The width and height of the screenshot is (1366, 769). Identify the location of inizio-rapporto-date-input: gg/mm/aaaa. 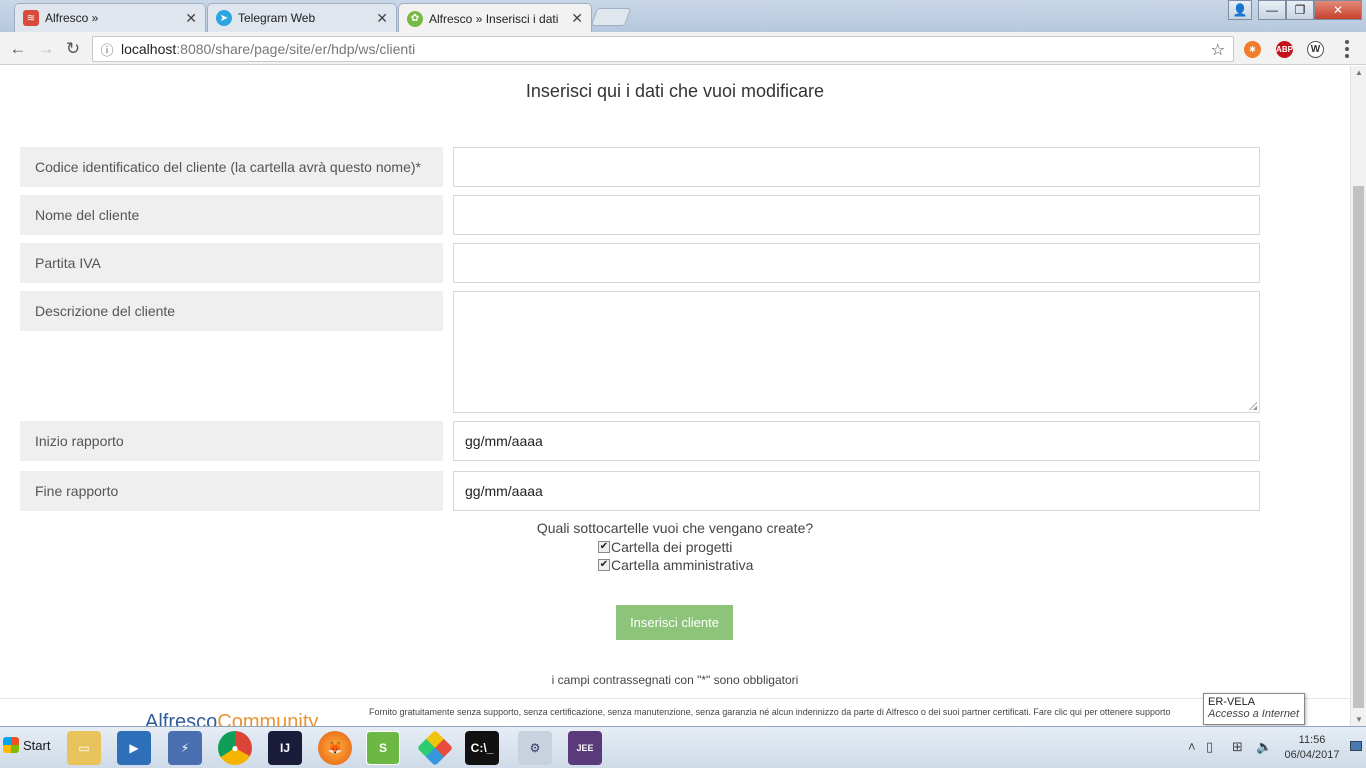
(856, 441).